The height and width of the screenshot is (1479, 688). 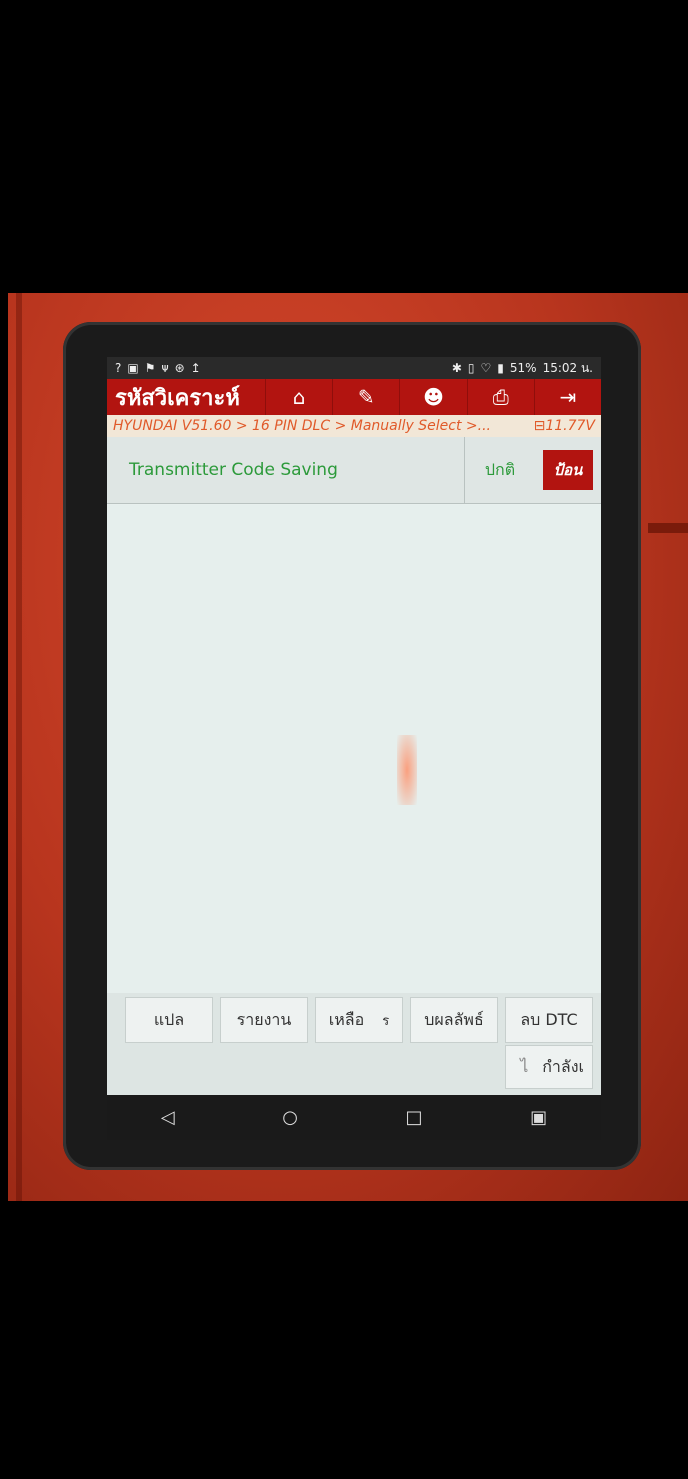 What do you see at coordinates (538, 1117) in the screenshot?
I see `screenshot-icon: ▣` at bounding box center [538, 1117].